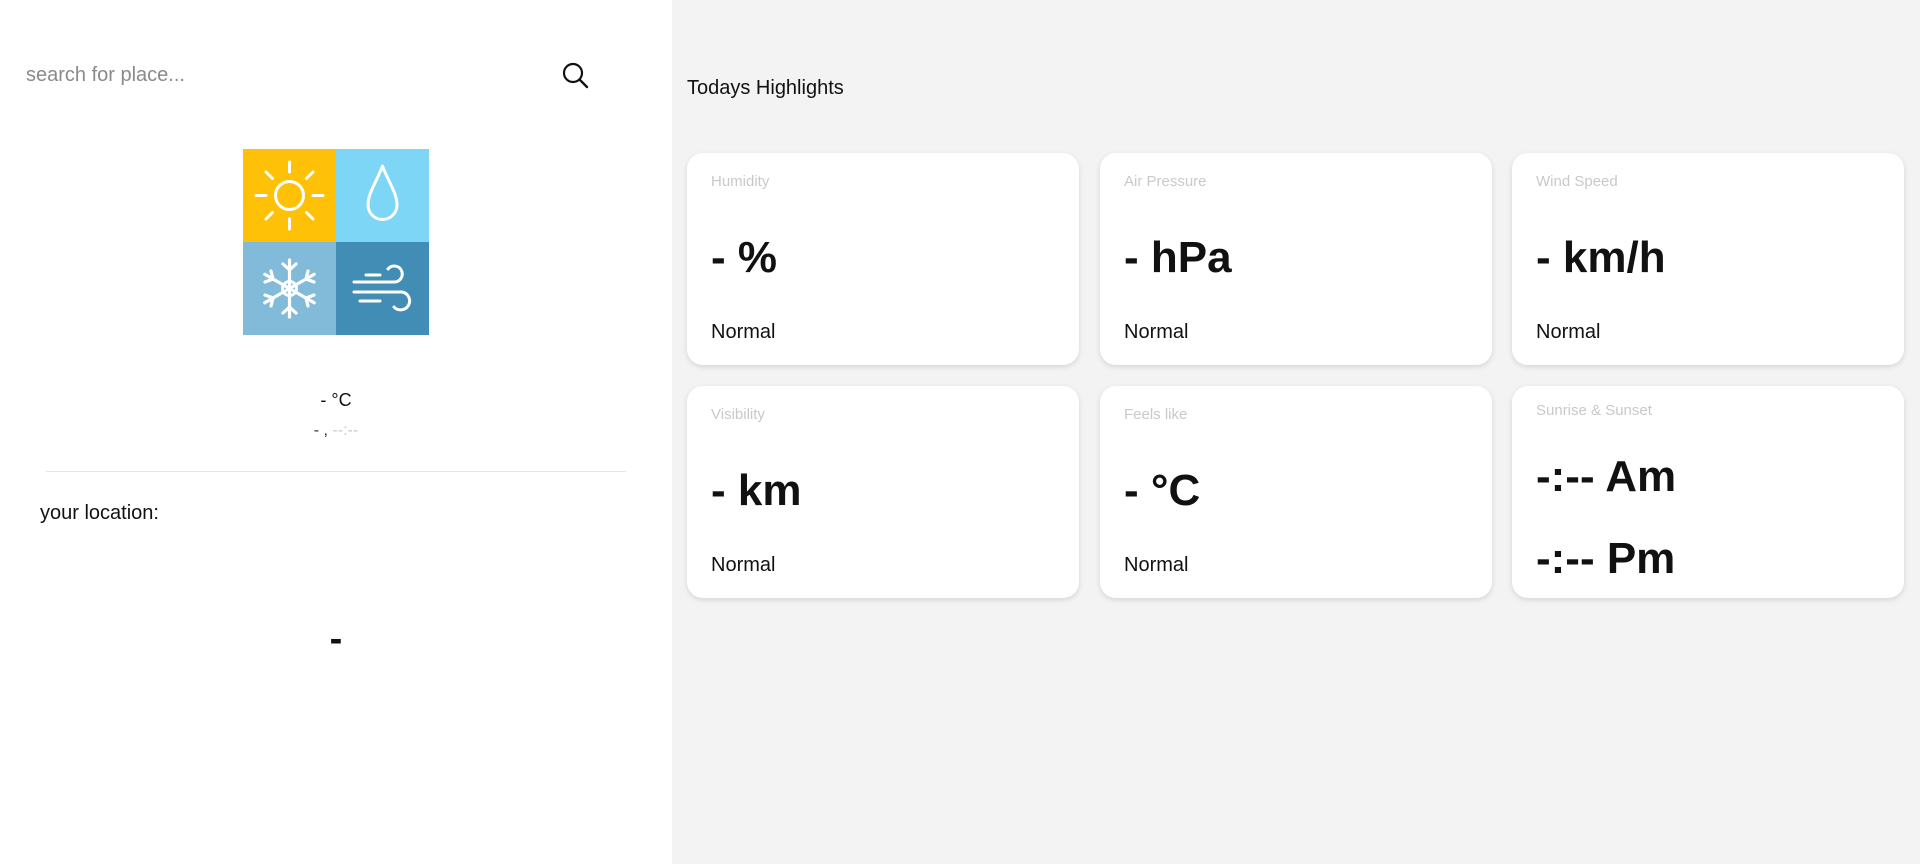  What do you see at coordinates (1708, 259) in the screenshot?
I see `wind-speed-card: Wind Speed - km/h Normal` at bounding box center [1708, 259].